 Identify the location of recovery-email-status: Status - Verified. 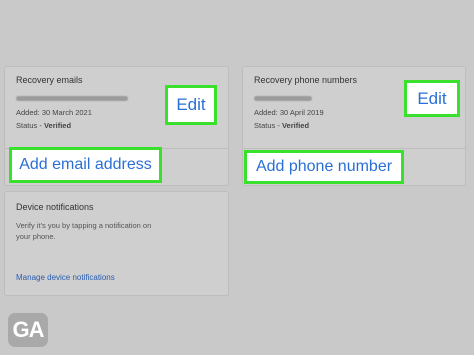
(43, 126).